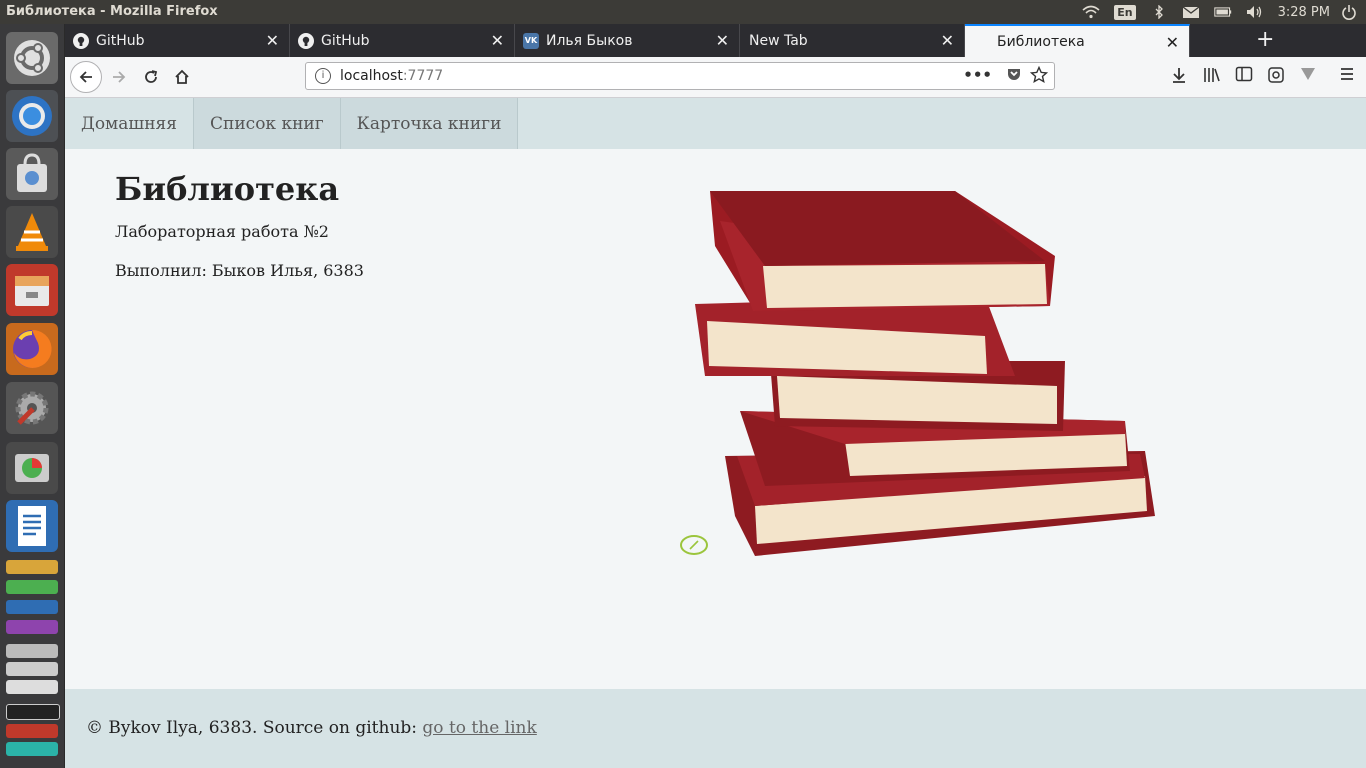 This screenshot has width=1366, height=768. What do you see at coordinates (32, 174) in the screenshot?
I see `software-center-icon` at bounding box center [32, 174].